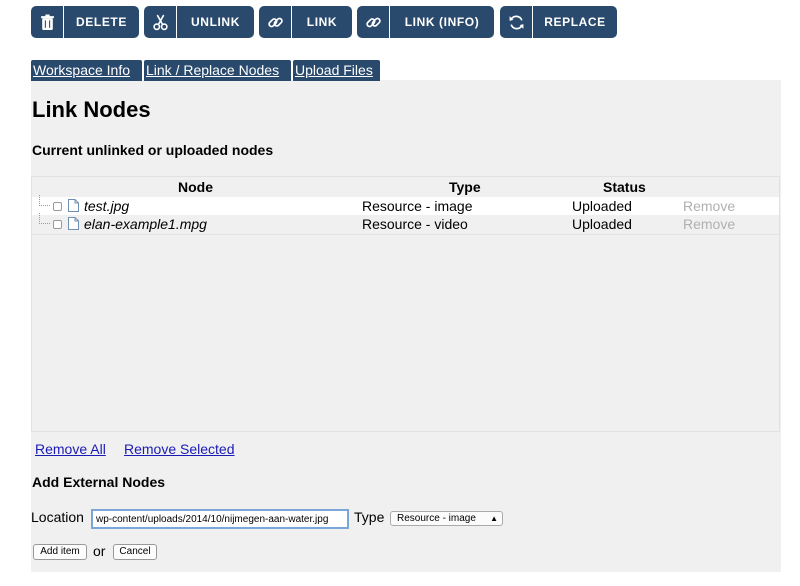  I want to click on node-type: Resource - image, so click(417, 206).